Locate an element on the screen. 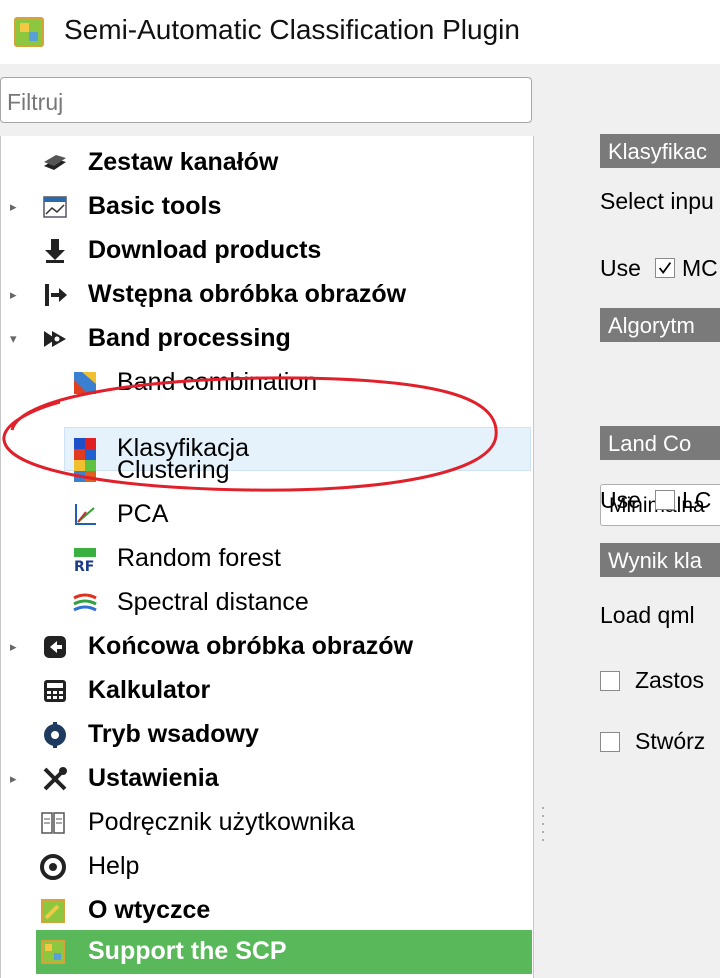 The image size is (720, 978). tree-item-label: Clustering is located at coordinates (173, 470).